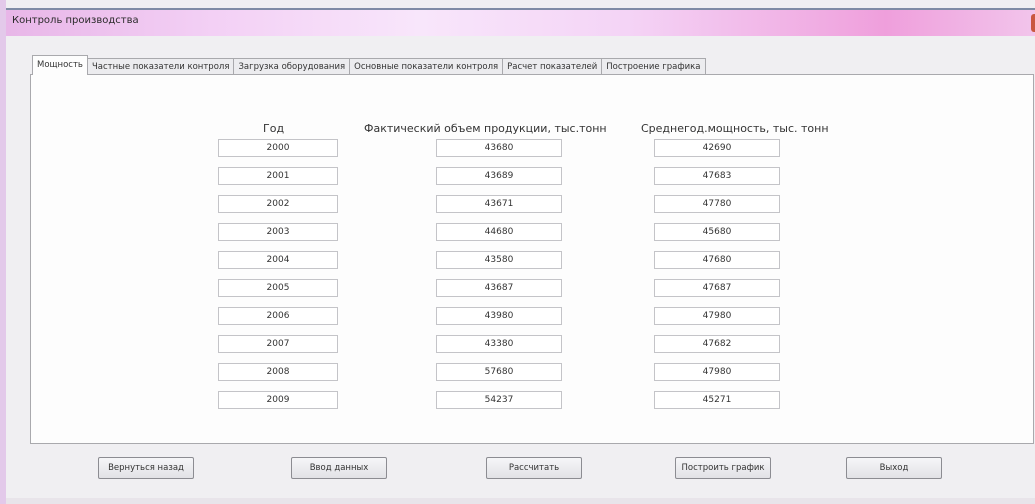 This screenshot has width=1035, height=504. What do you see at coordinates (278, 372) in the screenshot?
I see `year-field: 2008` at bounding box center [278, 372].